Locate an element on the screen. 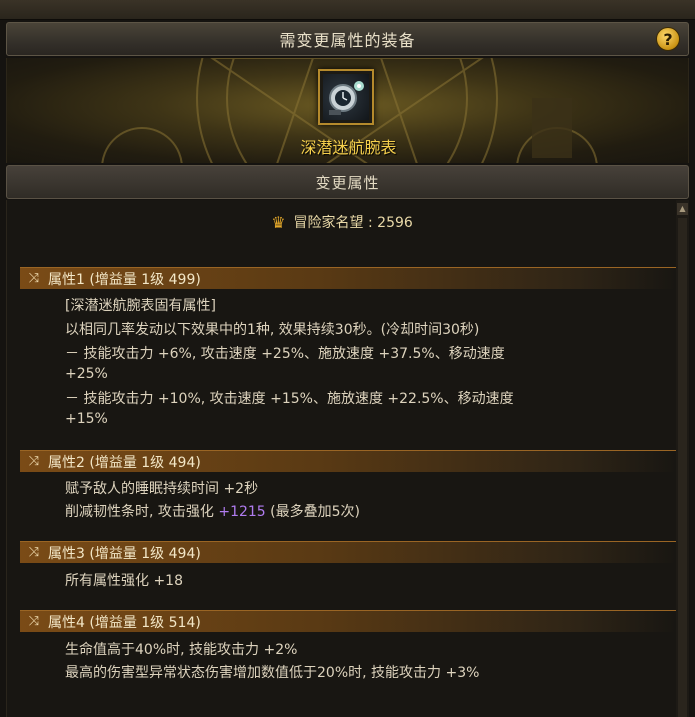 The image size is (695, 717). attribute-2-line: 削减韧性条时, 攻击强化 +1215 (最多叠加5次) is located at coordinates (212, 511).